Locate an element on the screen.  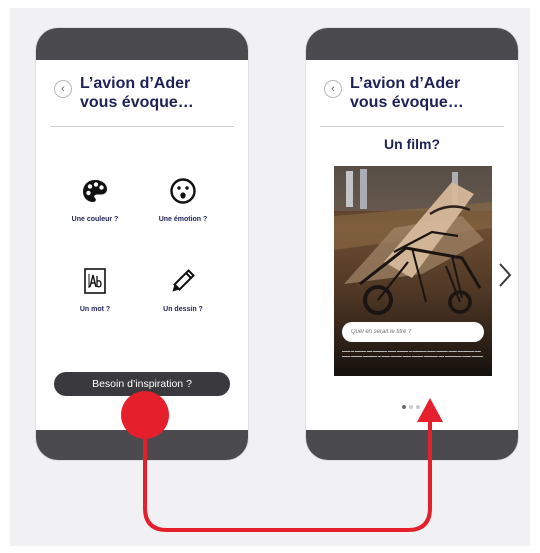
film-title-input is located at coordinates (413, 332).